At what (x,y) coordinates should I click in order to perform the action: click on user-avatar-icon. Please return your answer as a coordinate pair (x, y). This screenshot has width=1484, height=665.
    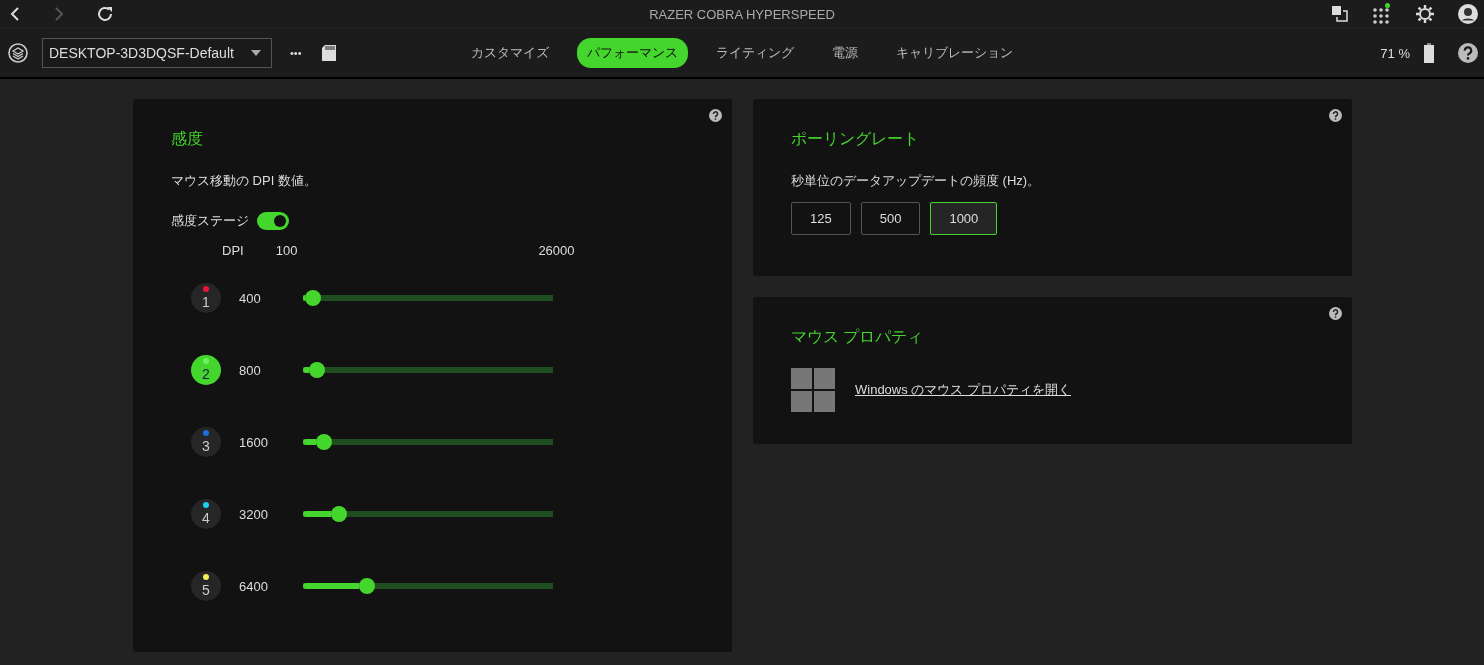
    Looking at the image, I should click on (1468, 13).